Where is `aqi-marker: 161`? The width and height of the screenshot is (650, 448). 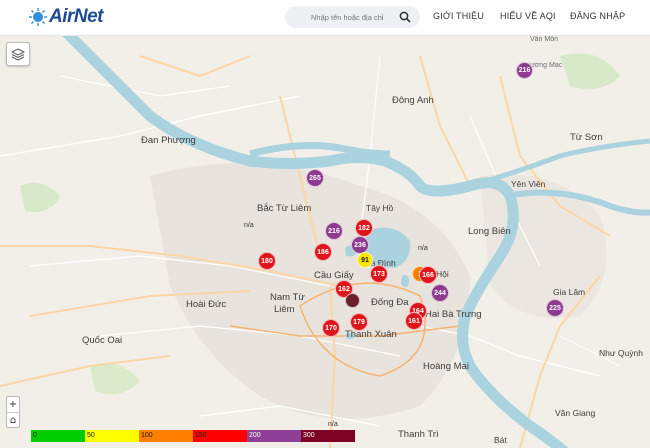
aqi-marker: 161 is located at coordinates (414, 321).